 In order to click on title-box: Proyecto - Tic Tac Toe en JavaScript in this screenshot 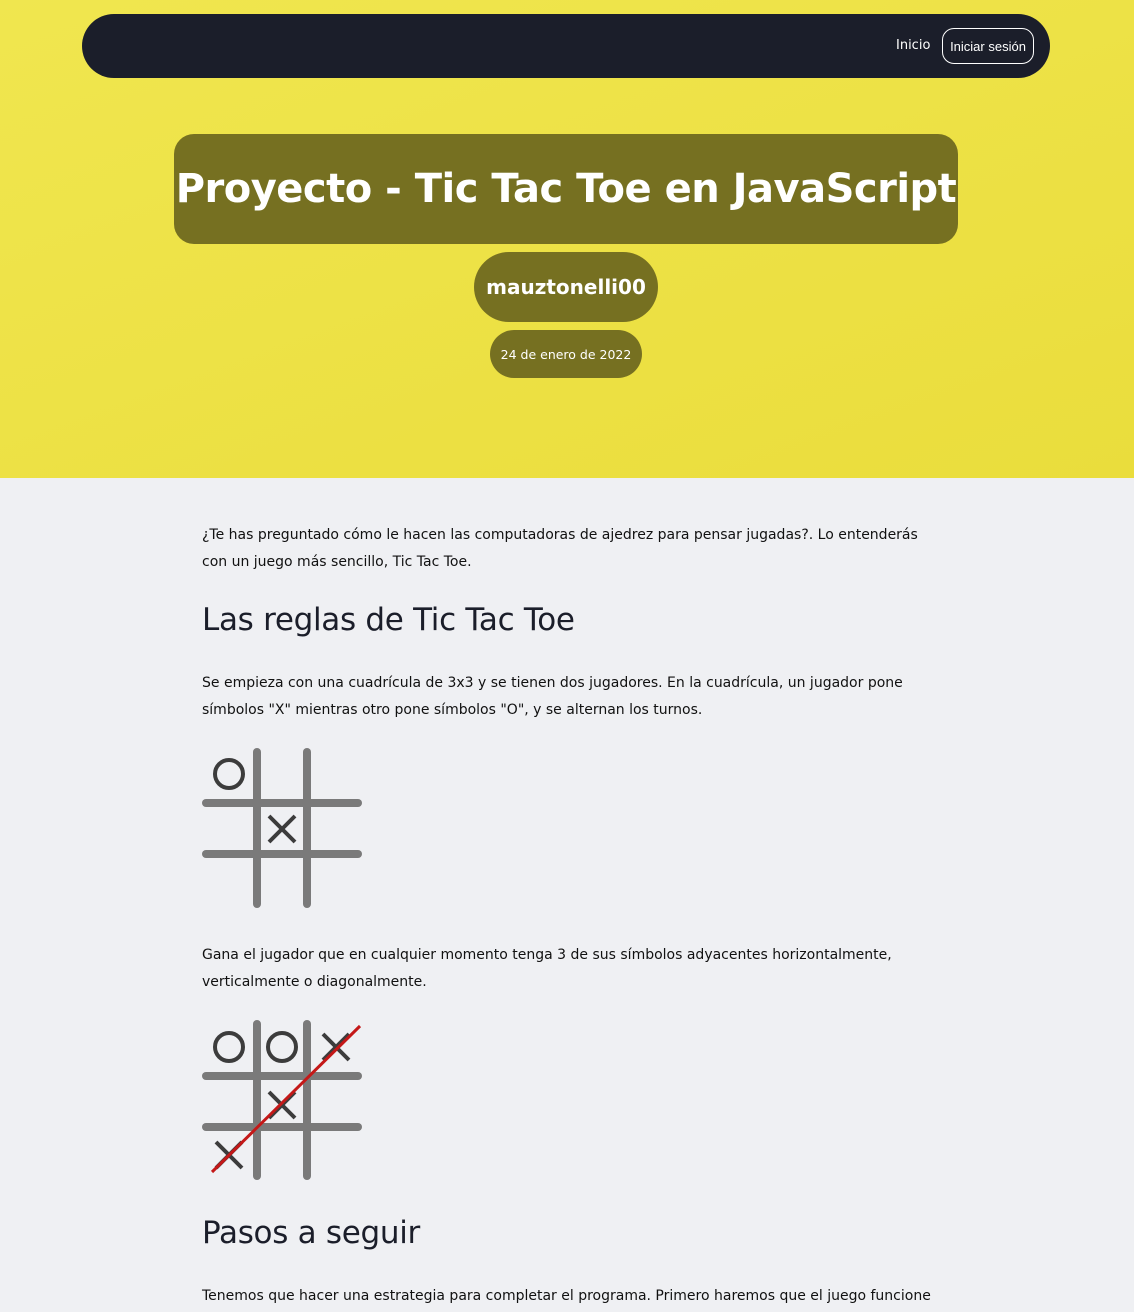, I will do `click(566, 189)`.